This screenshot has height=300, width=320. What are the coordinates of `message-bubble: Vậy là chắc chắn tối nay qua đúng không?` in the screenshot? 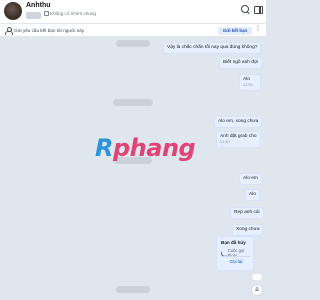 It's located at (212, 48).